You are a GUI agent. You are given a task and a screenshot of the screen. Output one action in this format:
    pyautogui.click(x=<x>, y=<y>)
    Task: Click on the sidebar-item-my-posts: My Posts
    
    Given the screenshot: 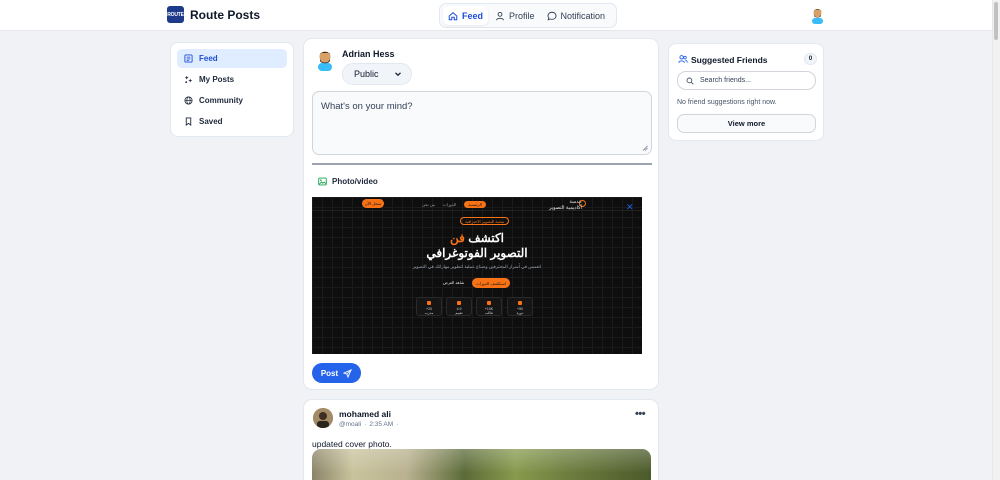 What is the action you would take?
    pyautogui.click(x=232, y=79)
    